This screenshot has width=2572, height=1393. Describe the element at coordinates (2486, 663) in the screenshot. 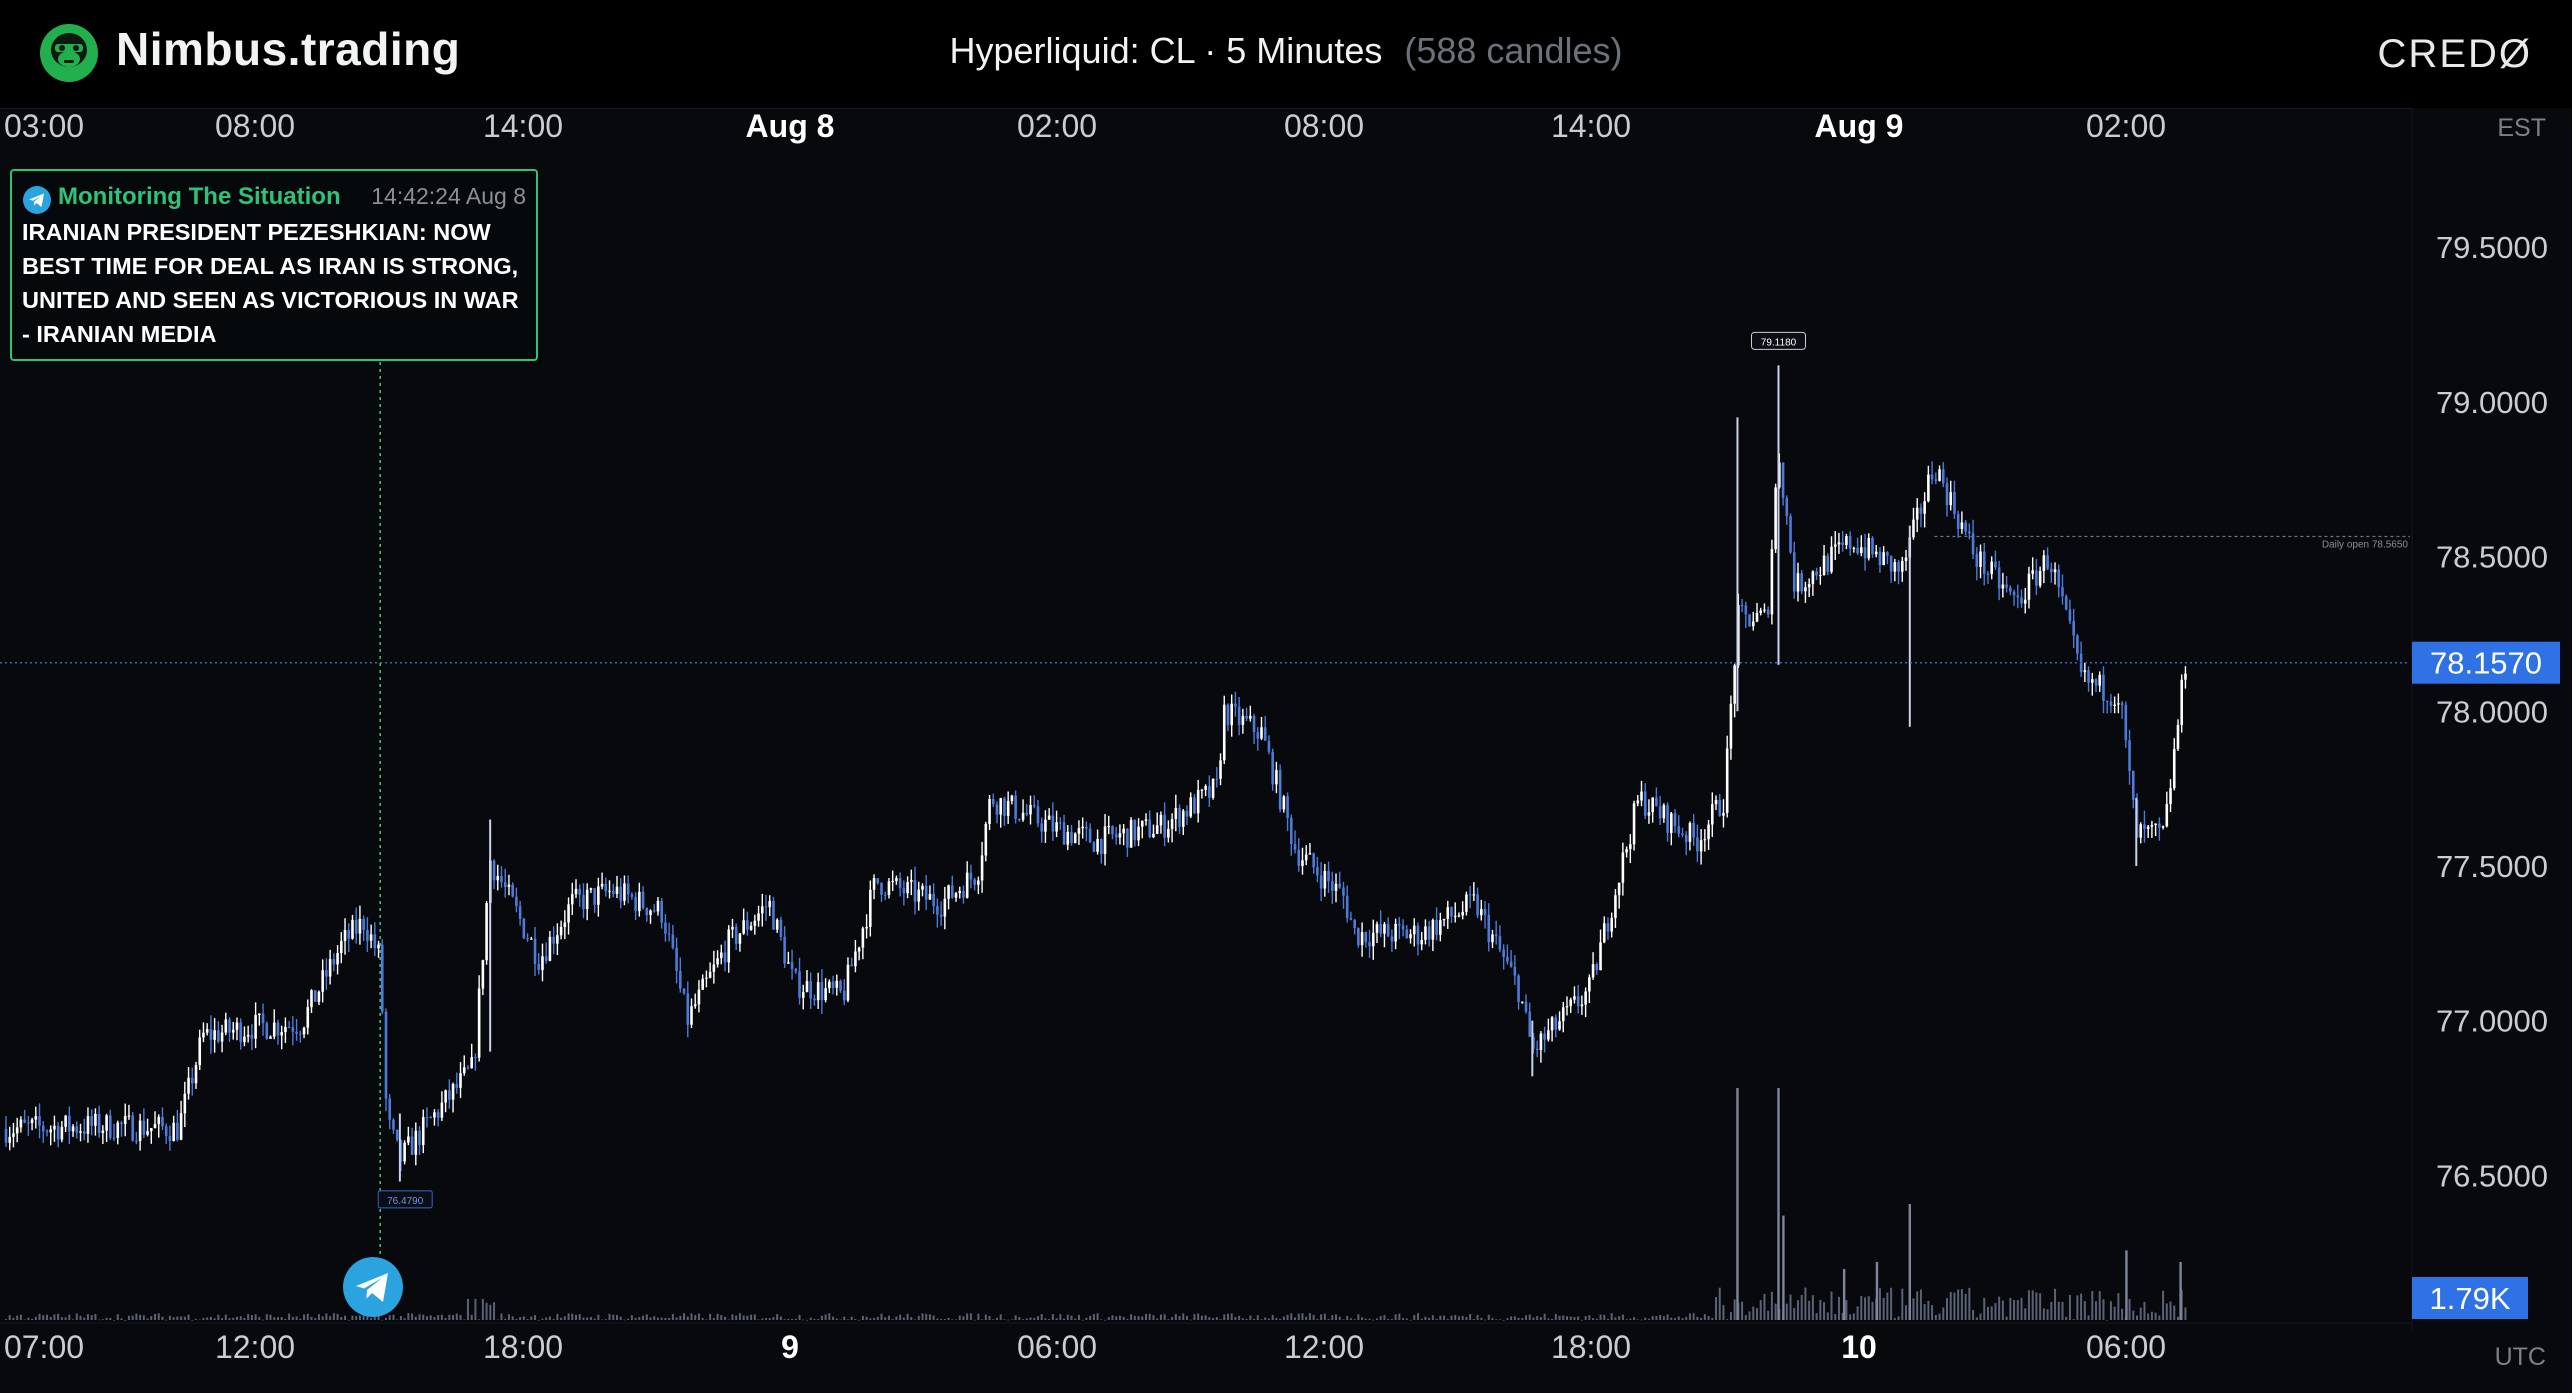

I see `current-price-label: 78.1570` at that location.